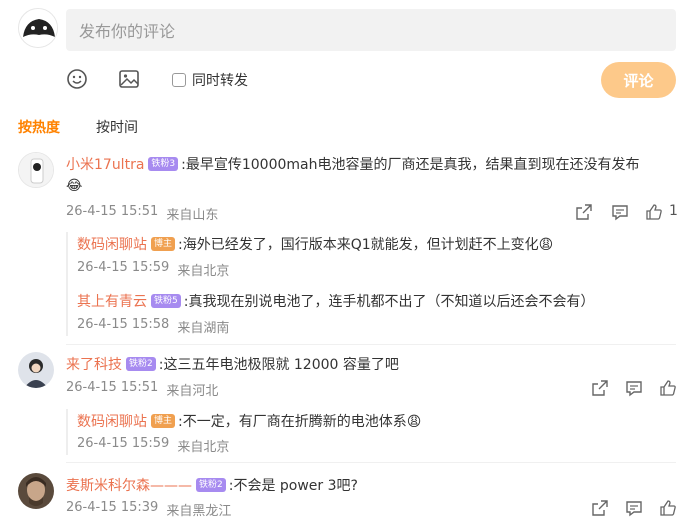 The width and height of the screenshot is (694, 532). I want to click on tab-by-hot: 按热度, so click(39, 127).